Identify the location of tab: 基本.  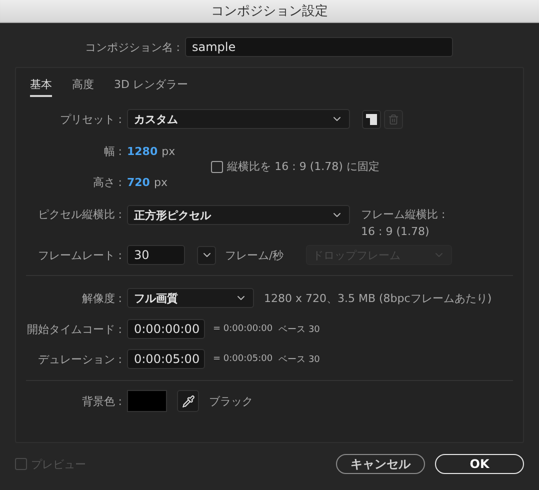
(41, 86).